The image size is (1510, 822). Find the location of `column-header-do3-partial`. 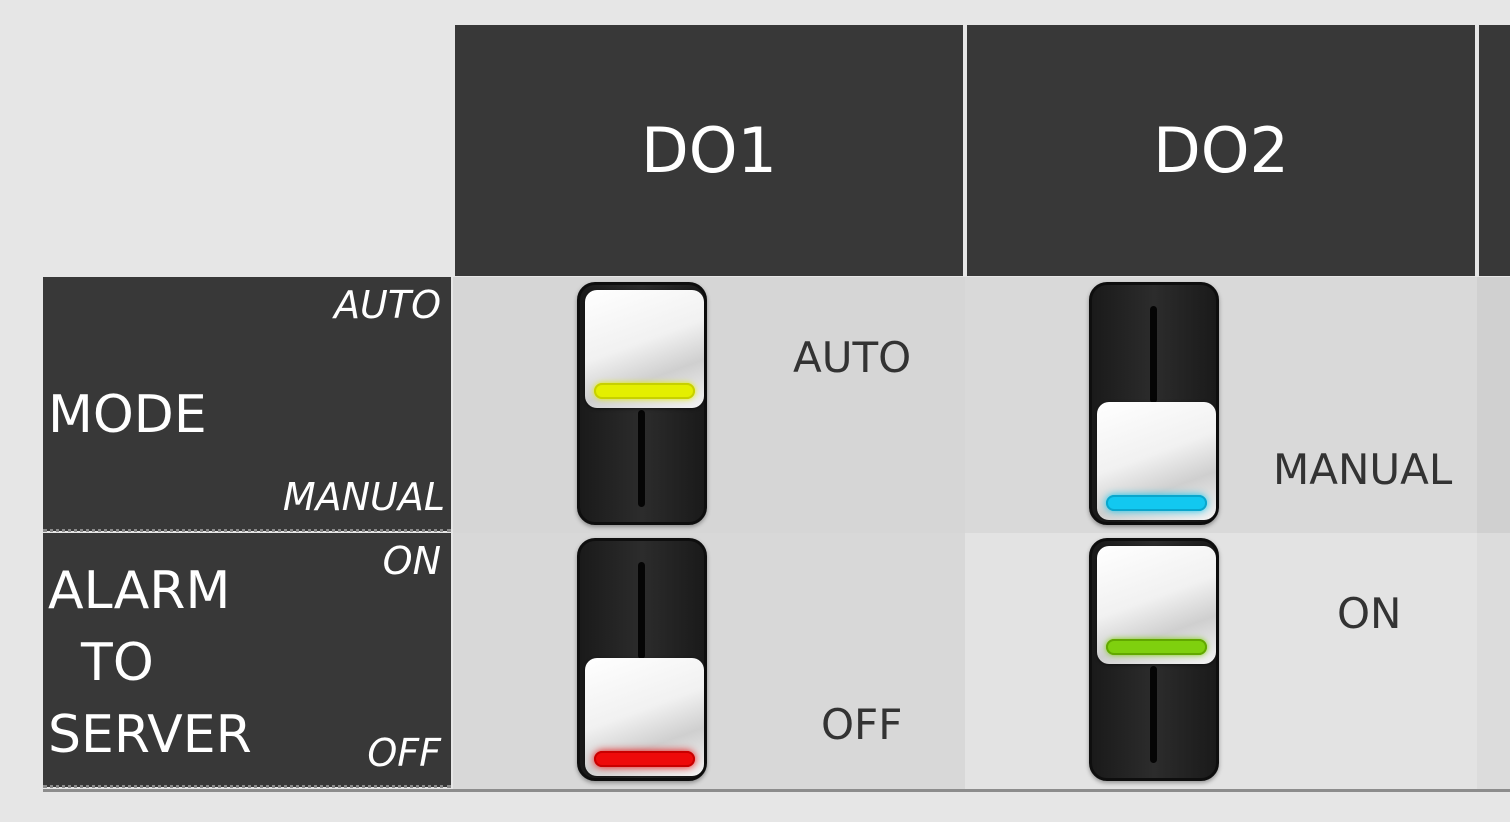

column-header-do3-partial is located at coordinates (1494, 150).